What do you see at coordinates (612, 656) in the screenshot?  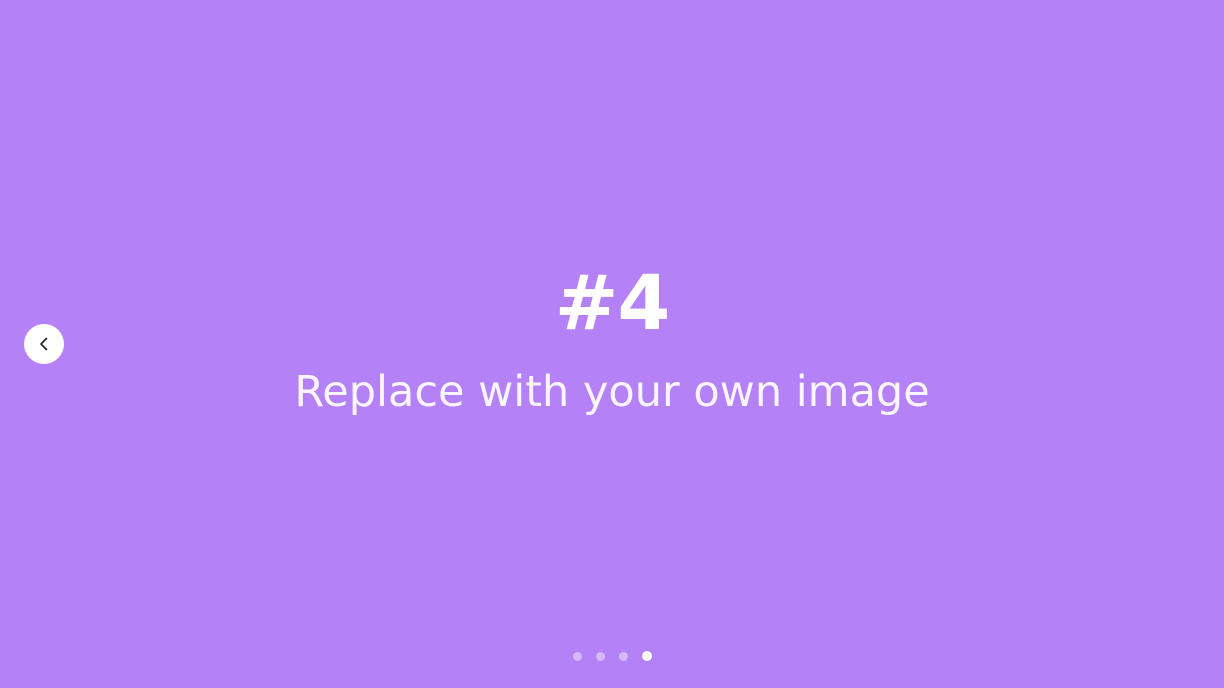 I see `pagination-dots` at bounding box center [612, 656].